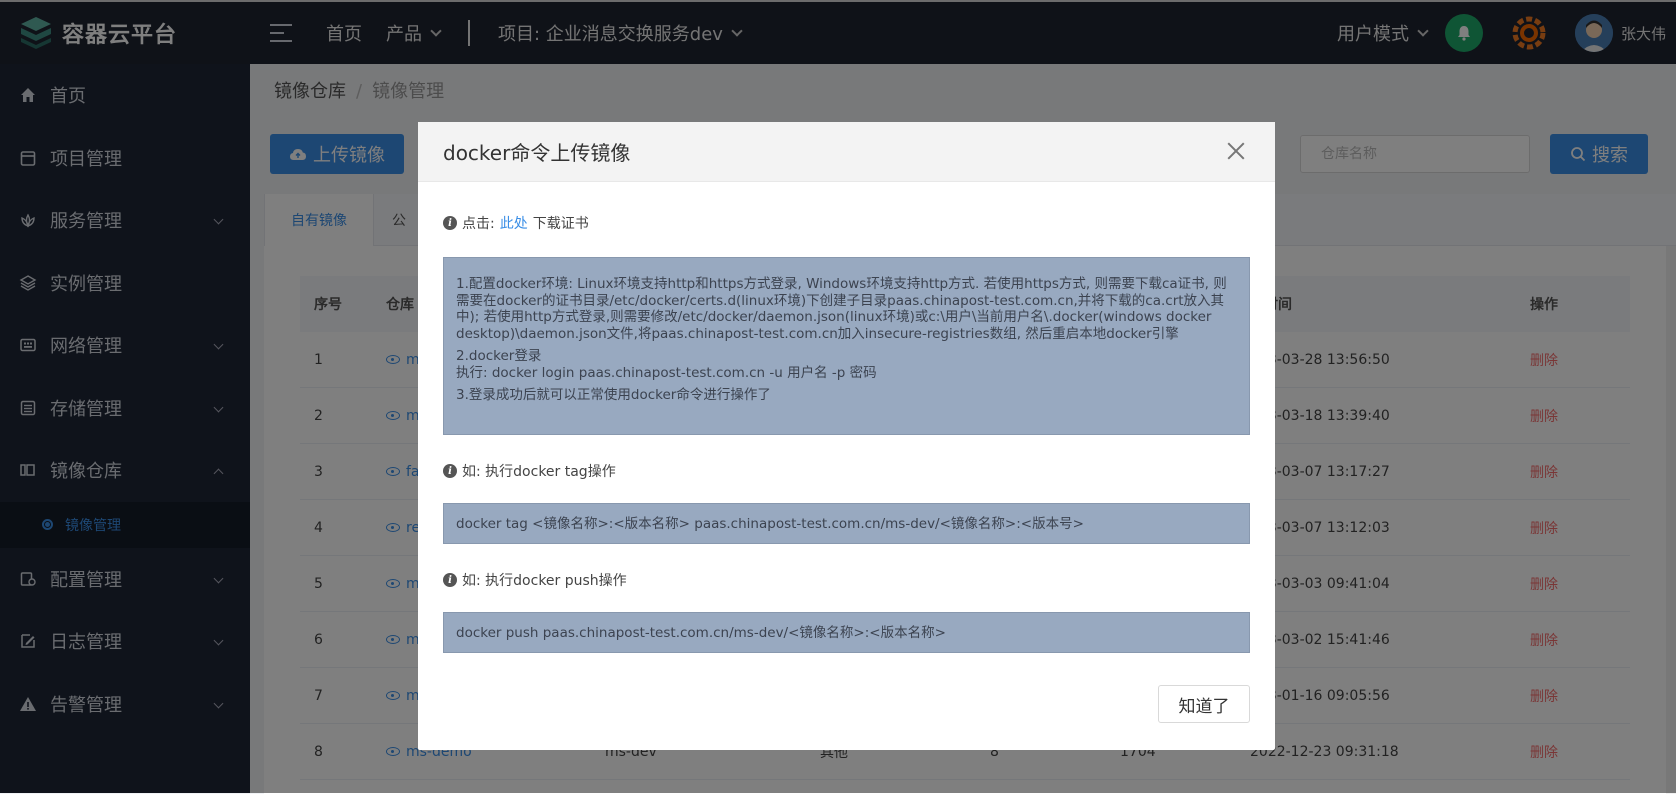 The image size is (1676, 794). What do you see at coordinates (544, 581) in the screenshot?
I see `push-hint-label: 如: 执行docker push操作` at bounding box center [544, 581].